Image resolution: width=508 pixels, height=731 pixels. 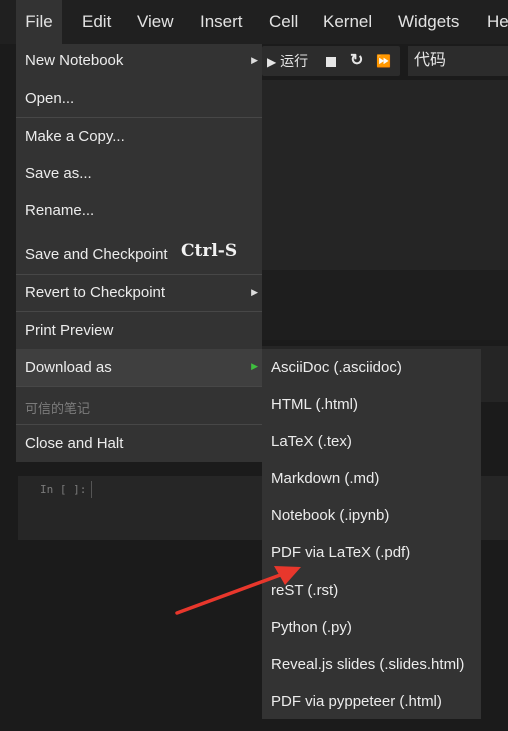 What do you see at coordinates (283, 22) in the screenshot?
I see `menu-cell: Cell` at bounding box center [283, 22].